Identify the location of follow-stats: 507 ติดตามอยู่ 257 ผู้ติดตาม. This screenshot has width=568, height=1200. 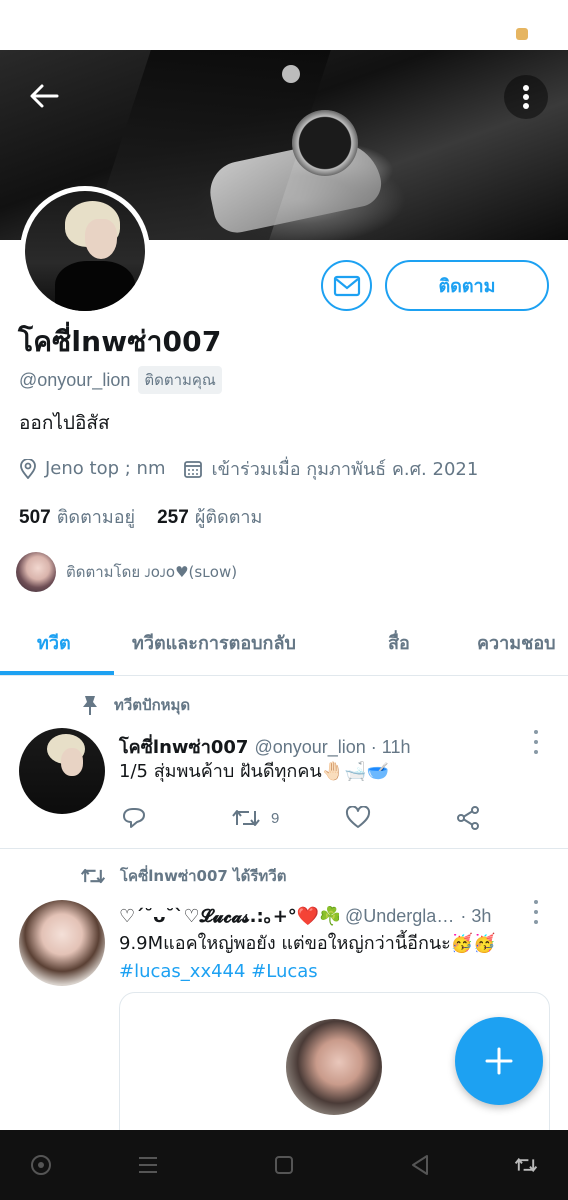
(151, 516).